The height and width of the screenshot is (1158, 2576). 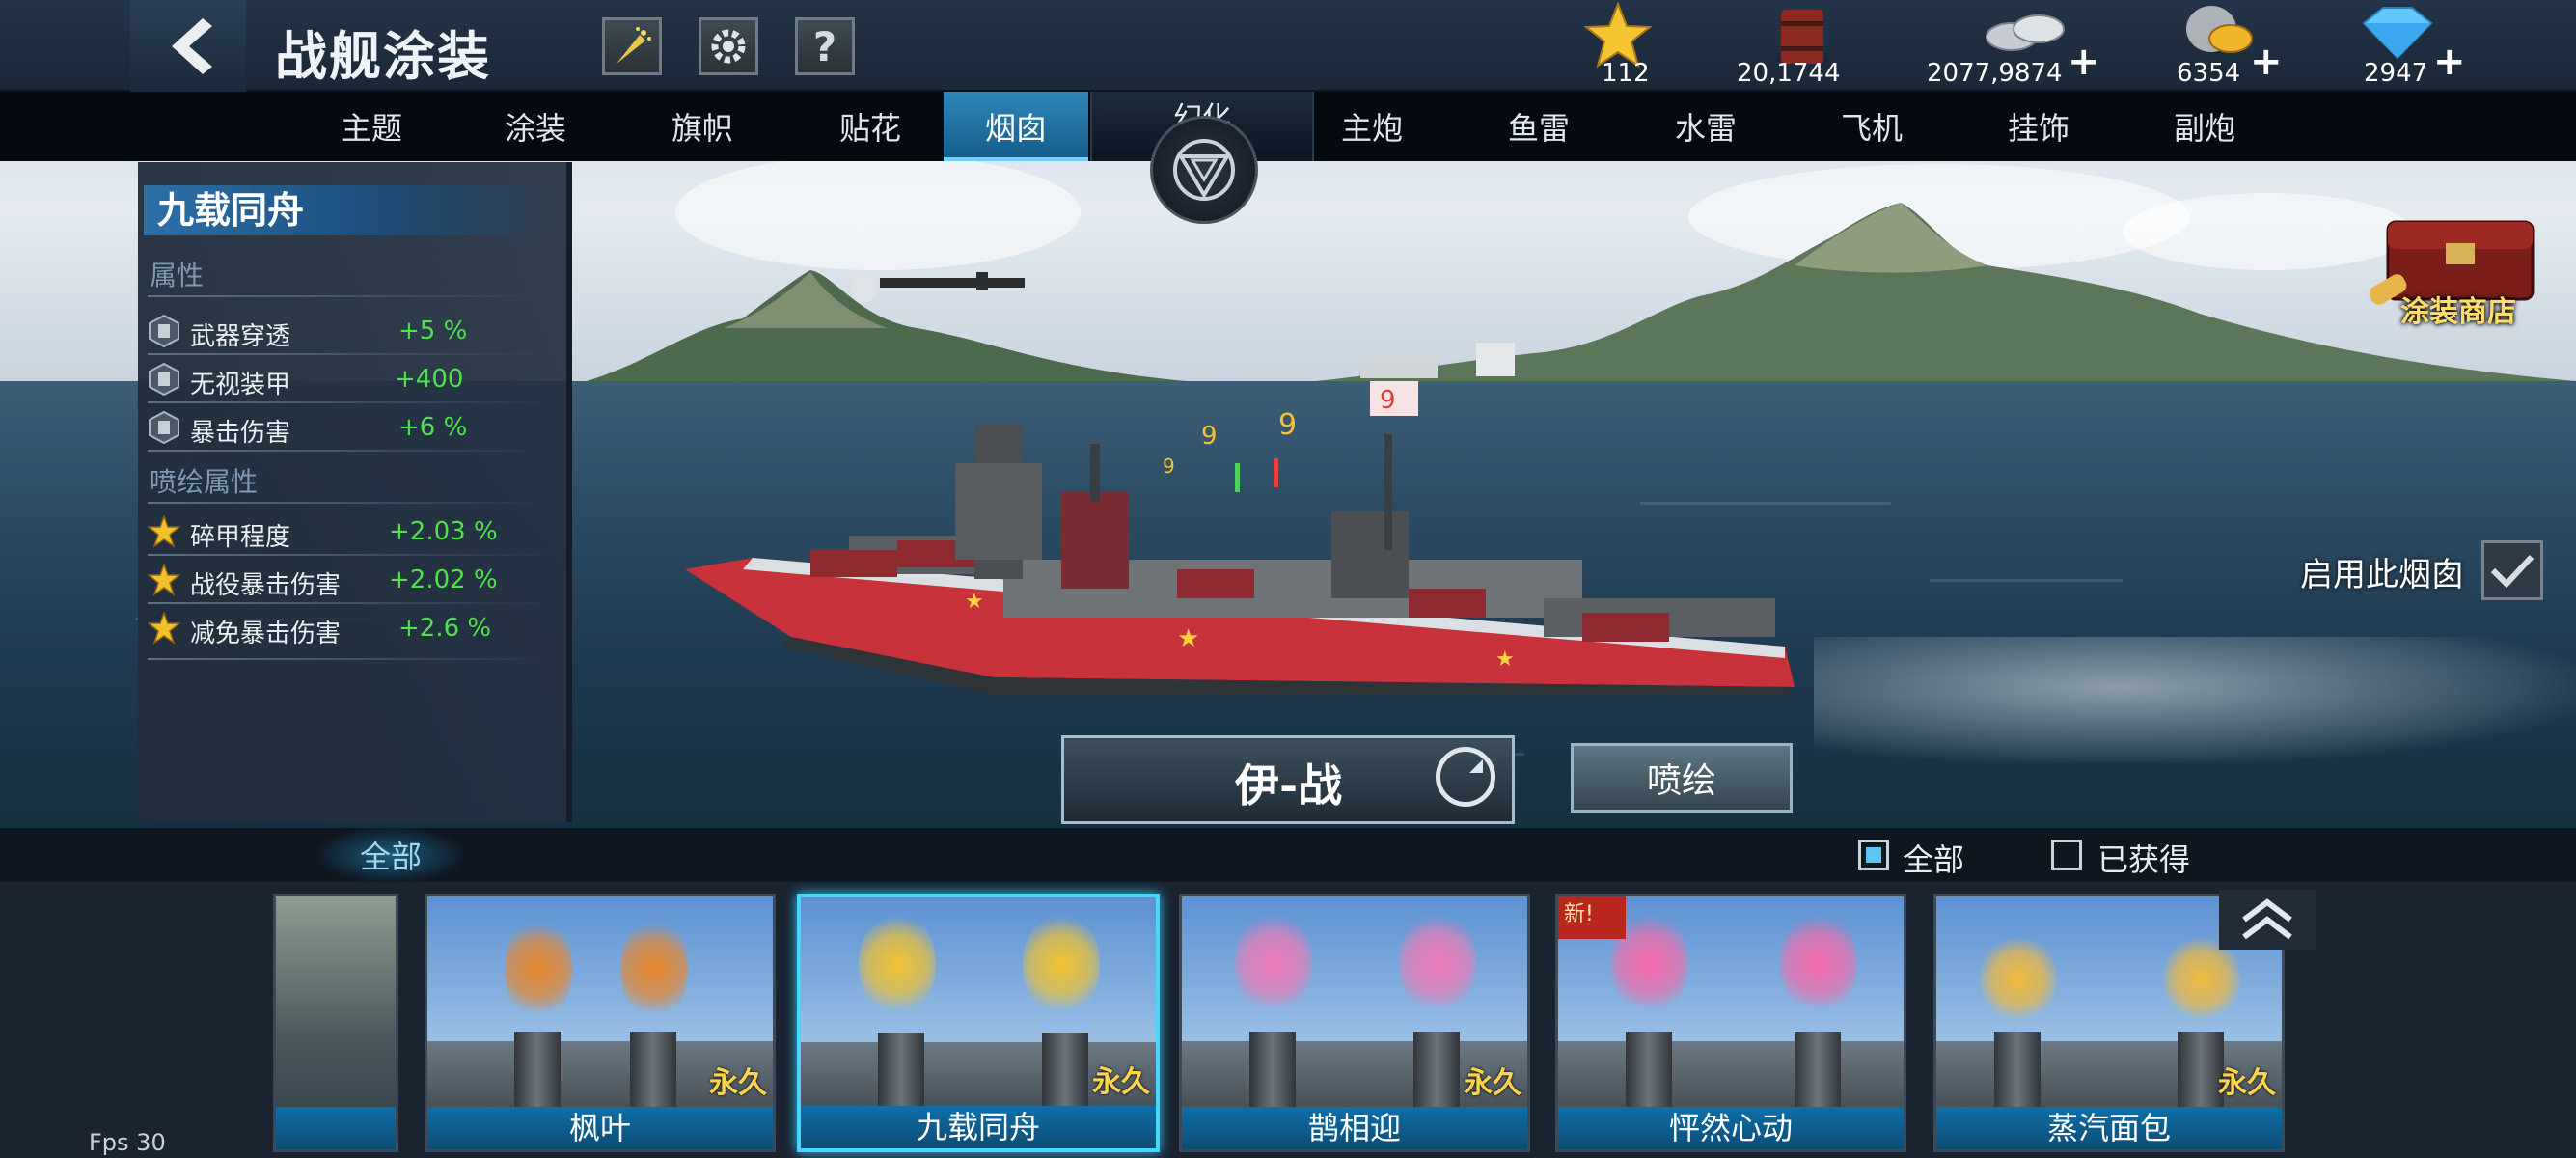 I want to click on collapse-strip-button, so click(x=2268, y=920).